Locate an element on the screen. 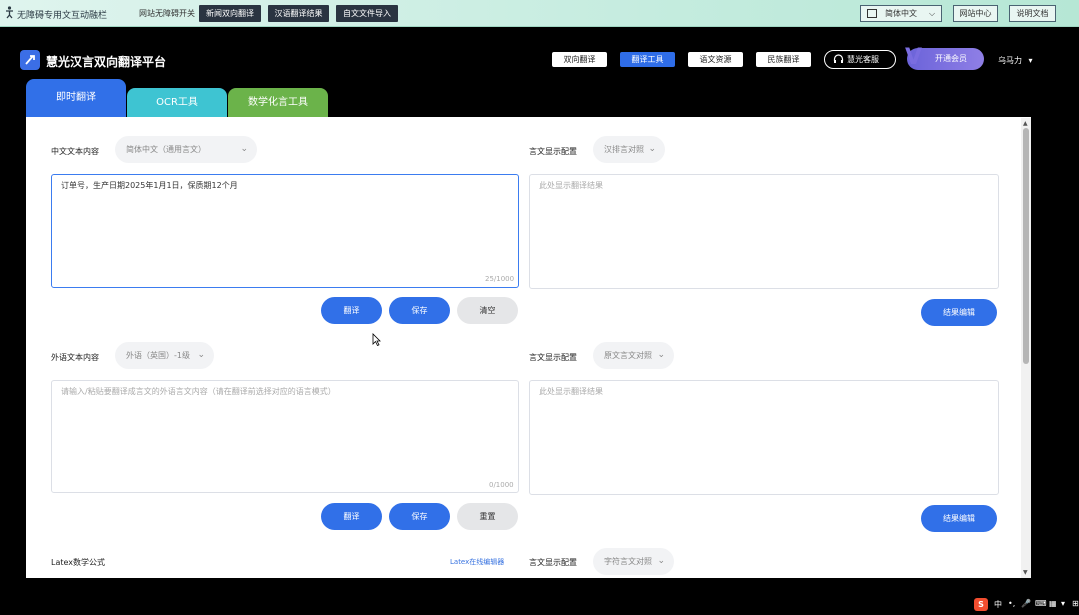 The height and width of the screenshot is (615, 1079). help-link: 说明文档 is located at coordinates (1032, 13).